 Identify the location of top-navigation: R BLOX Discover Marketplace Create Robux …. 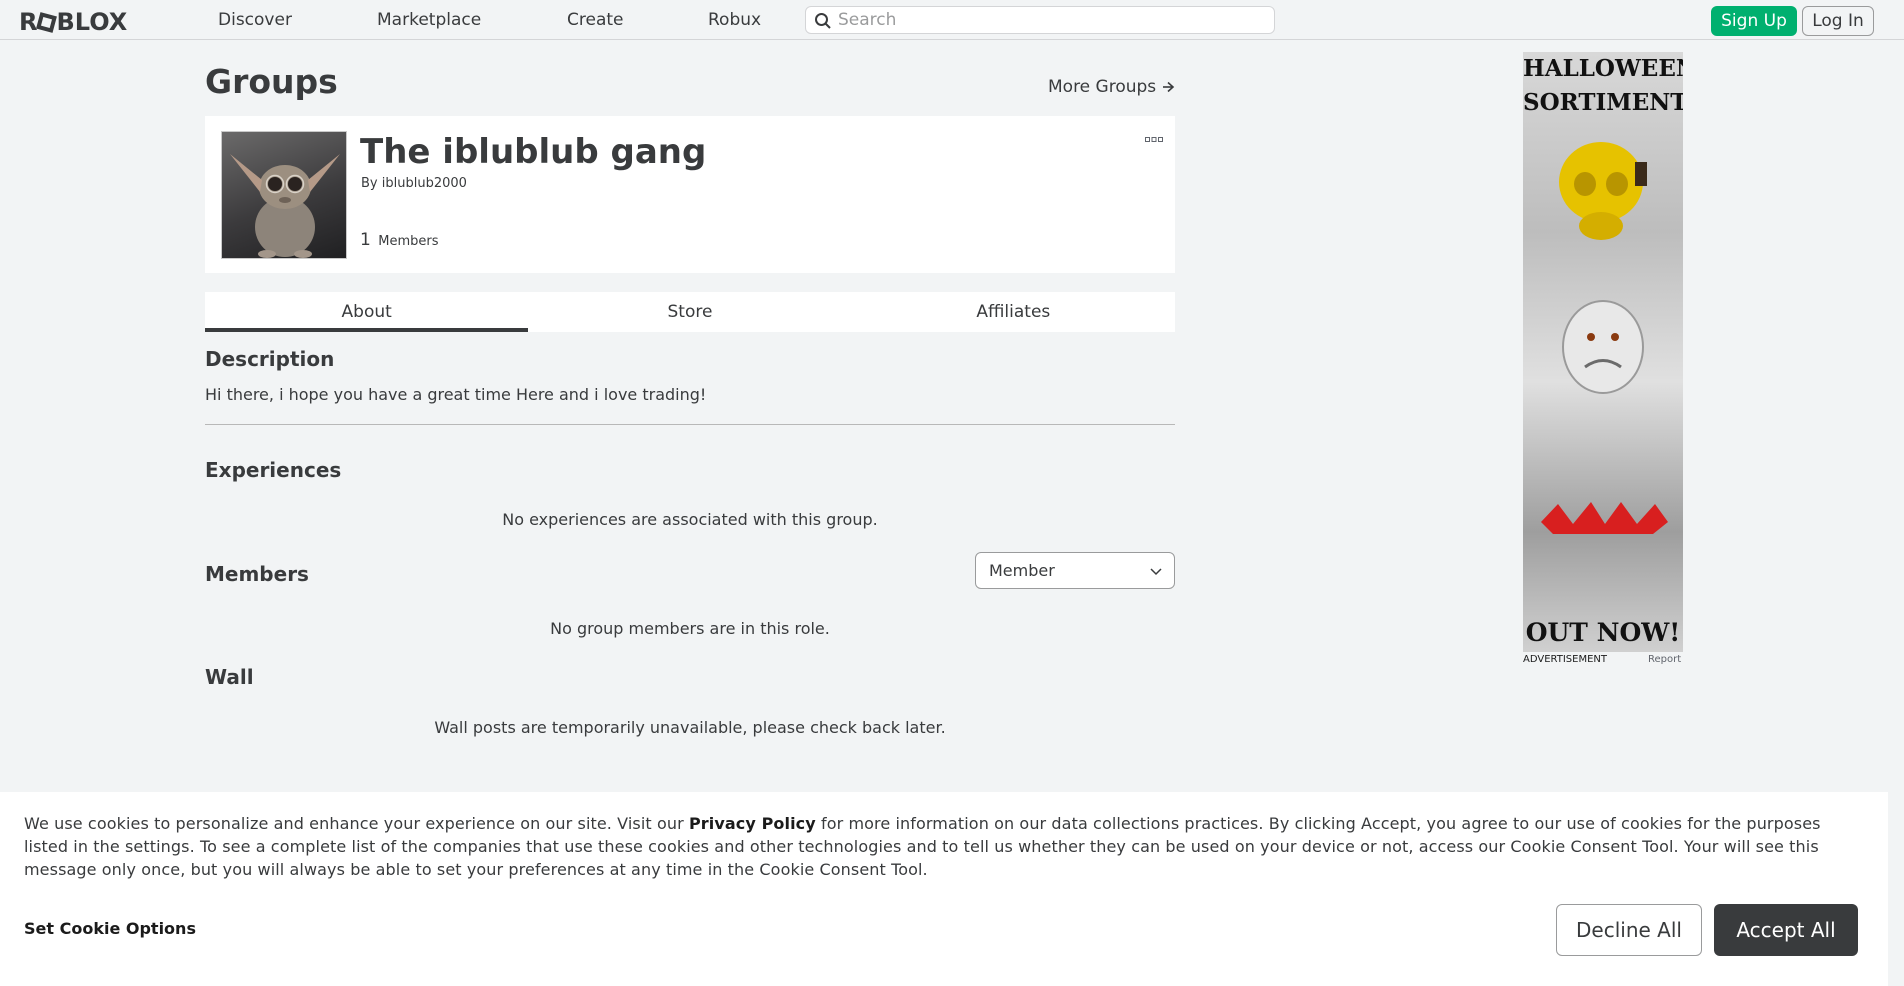
(952, 20).